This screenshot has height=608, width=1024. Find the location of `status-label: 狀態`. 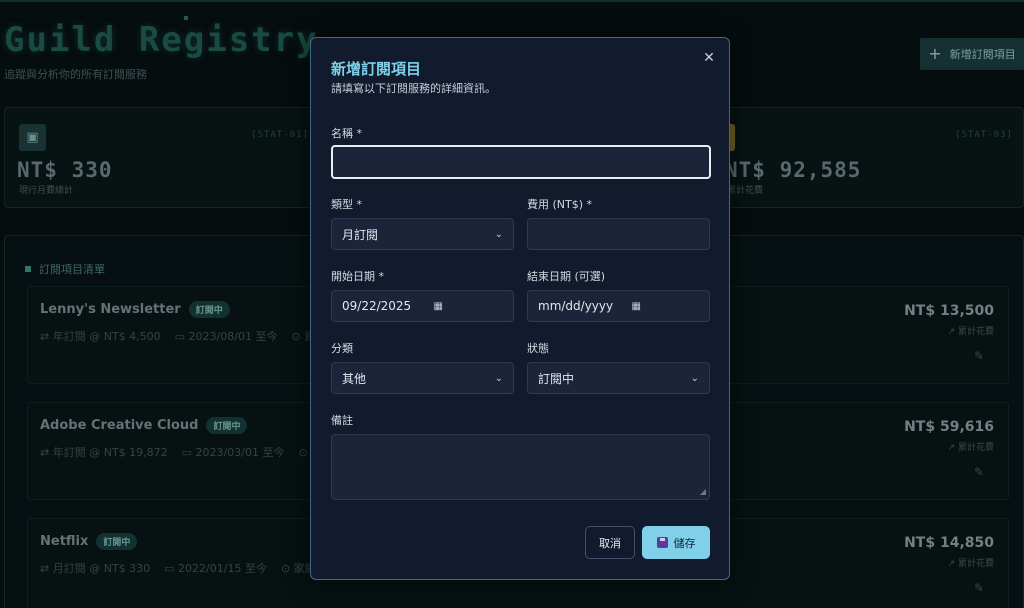

status-label: 狀態 is located at coordinates (538, 348).